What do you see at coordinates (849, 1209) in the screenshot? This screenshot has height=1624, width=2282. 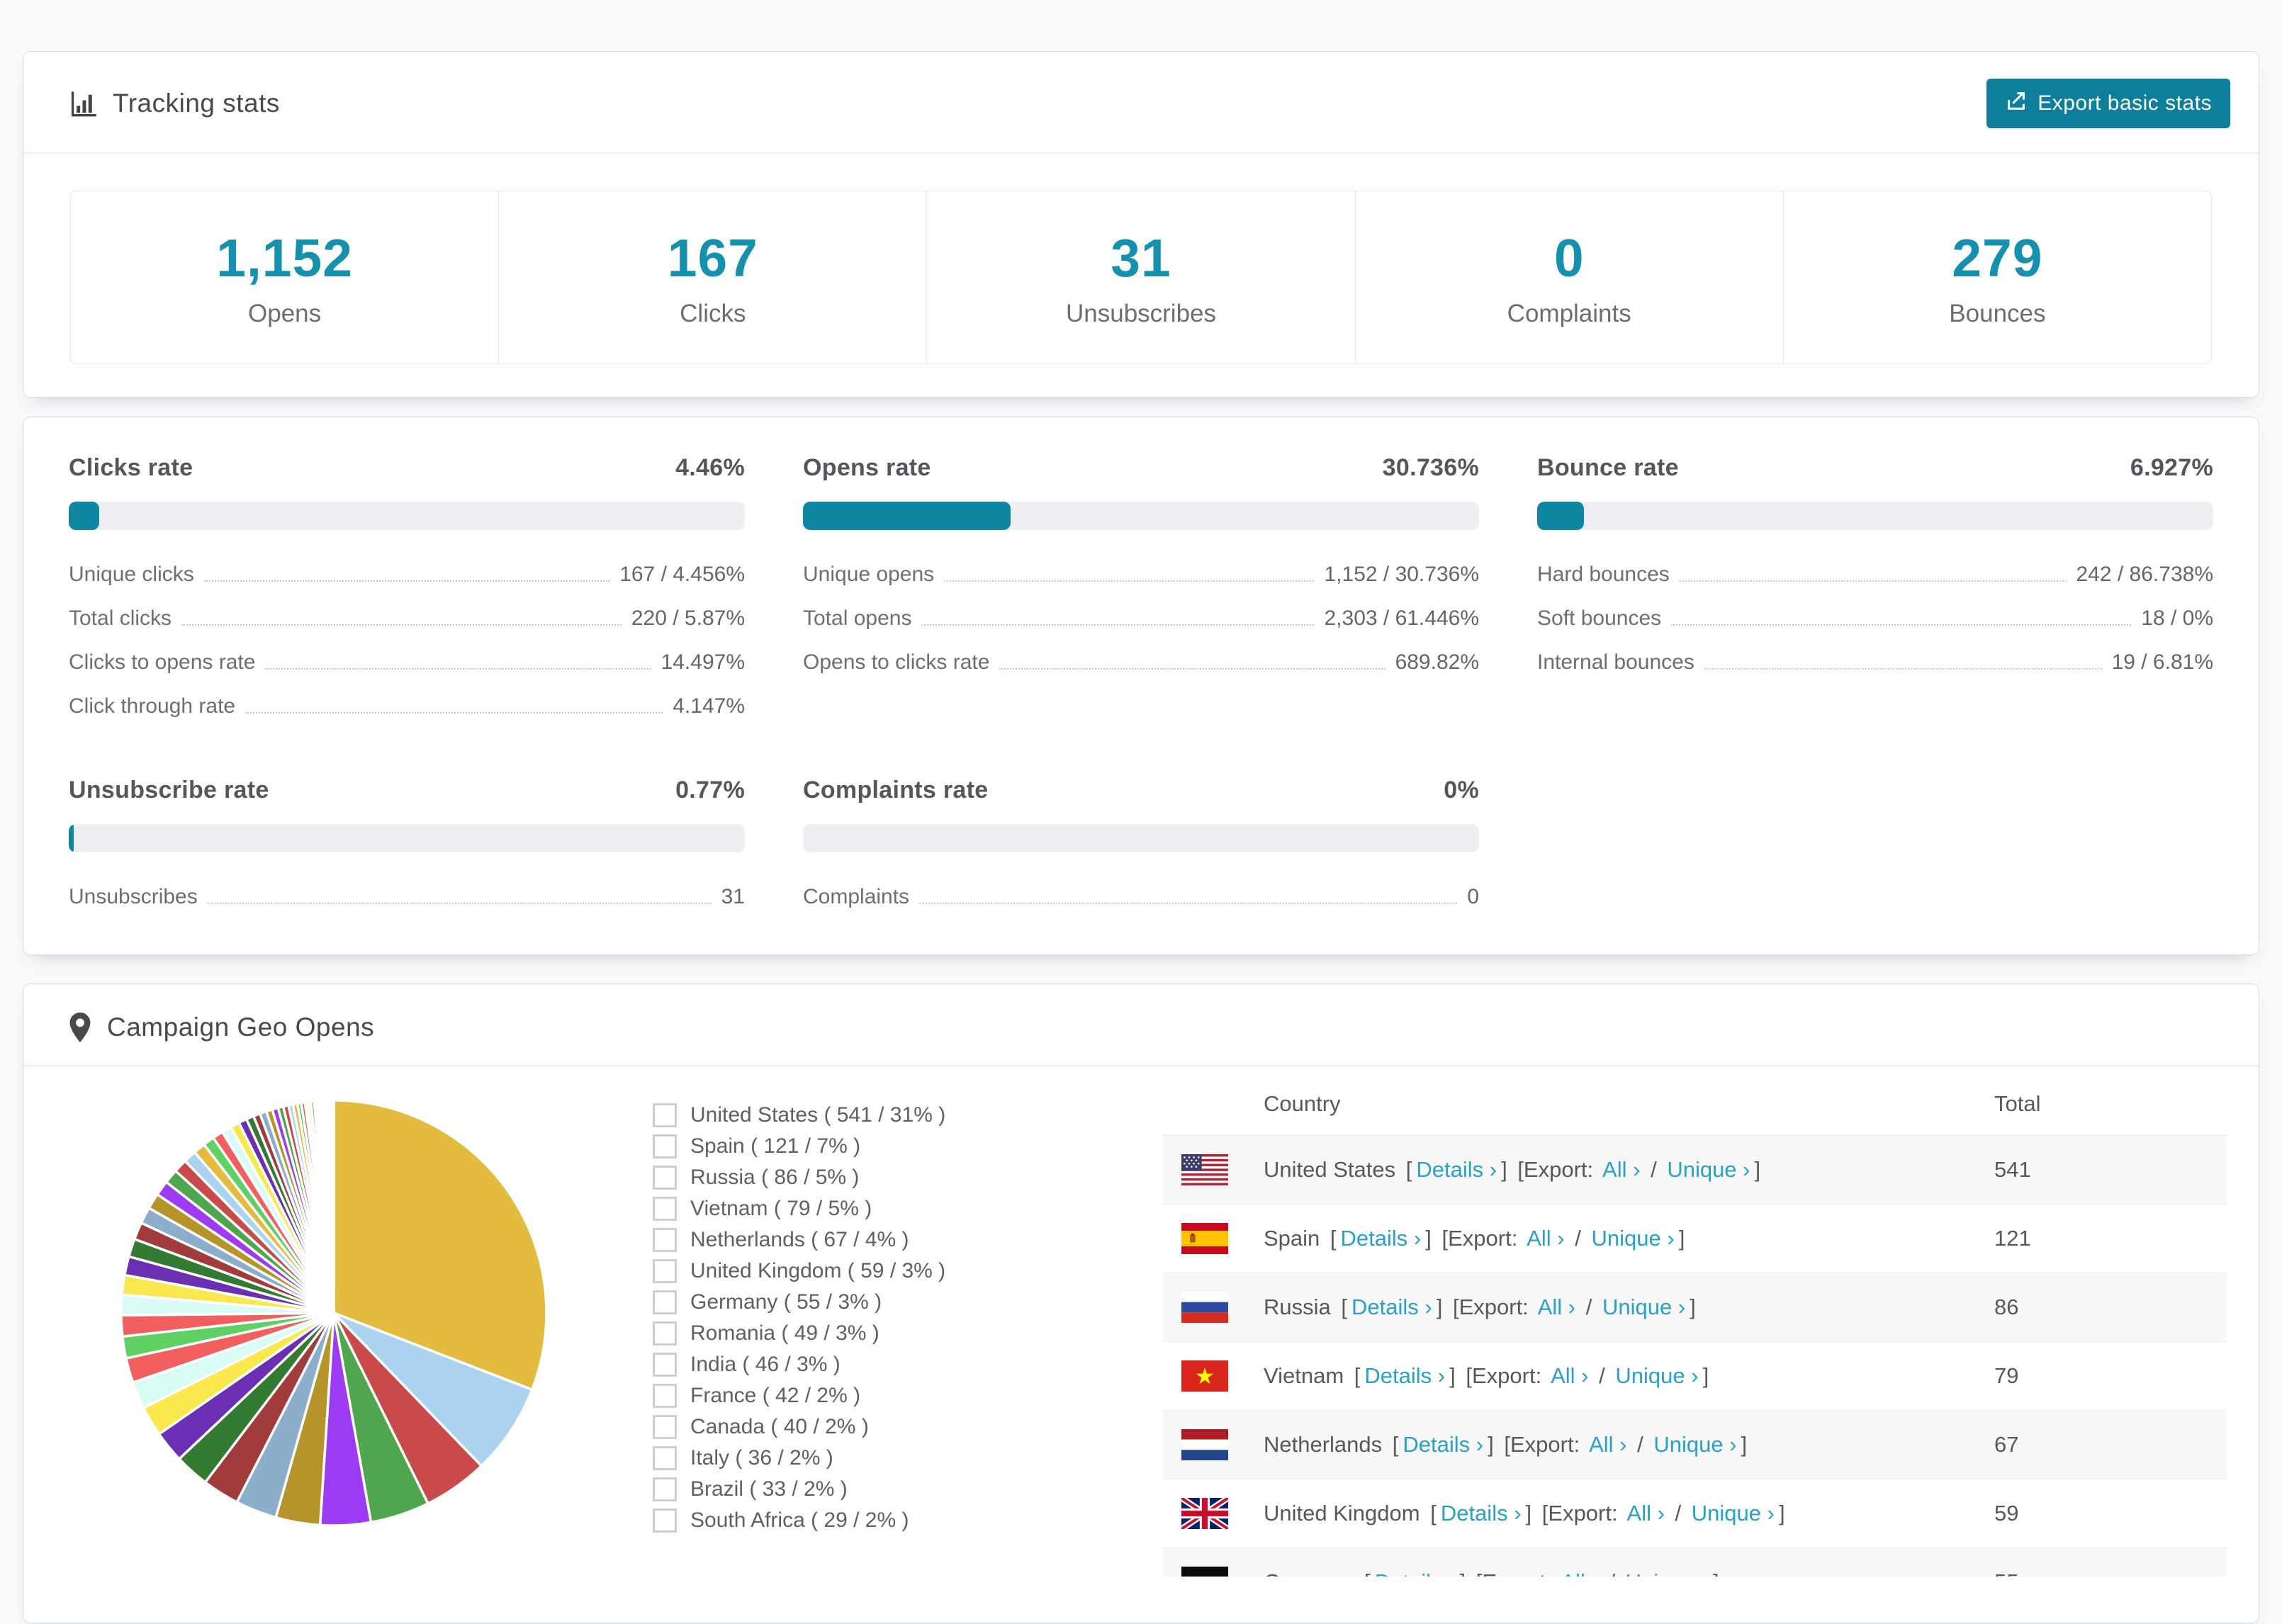 I see `legend-item-vietnam: Vietnam ( 79 / 5% )` at bounding box center [849, 1209].